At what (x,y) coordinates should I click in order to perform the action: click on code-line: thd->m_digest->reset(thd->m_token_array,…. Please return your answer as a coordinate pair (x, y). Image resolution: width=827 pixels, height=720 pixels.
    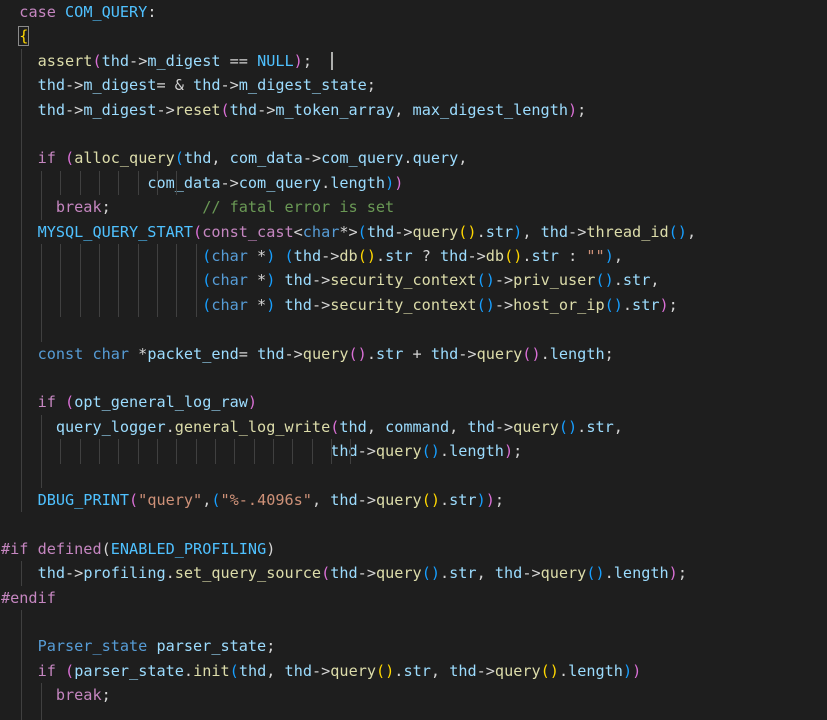
    Looking at the image, I should click on (413, 109).